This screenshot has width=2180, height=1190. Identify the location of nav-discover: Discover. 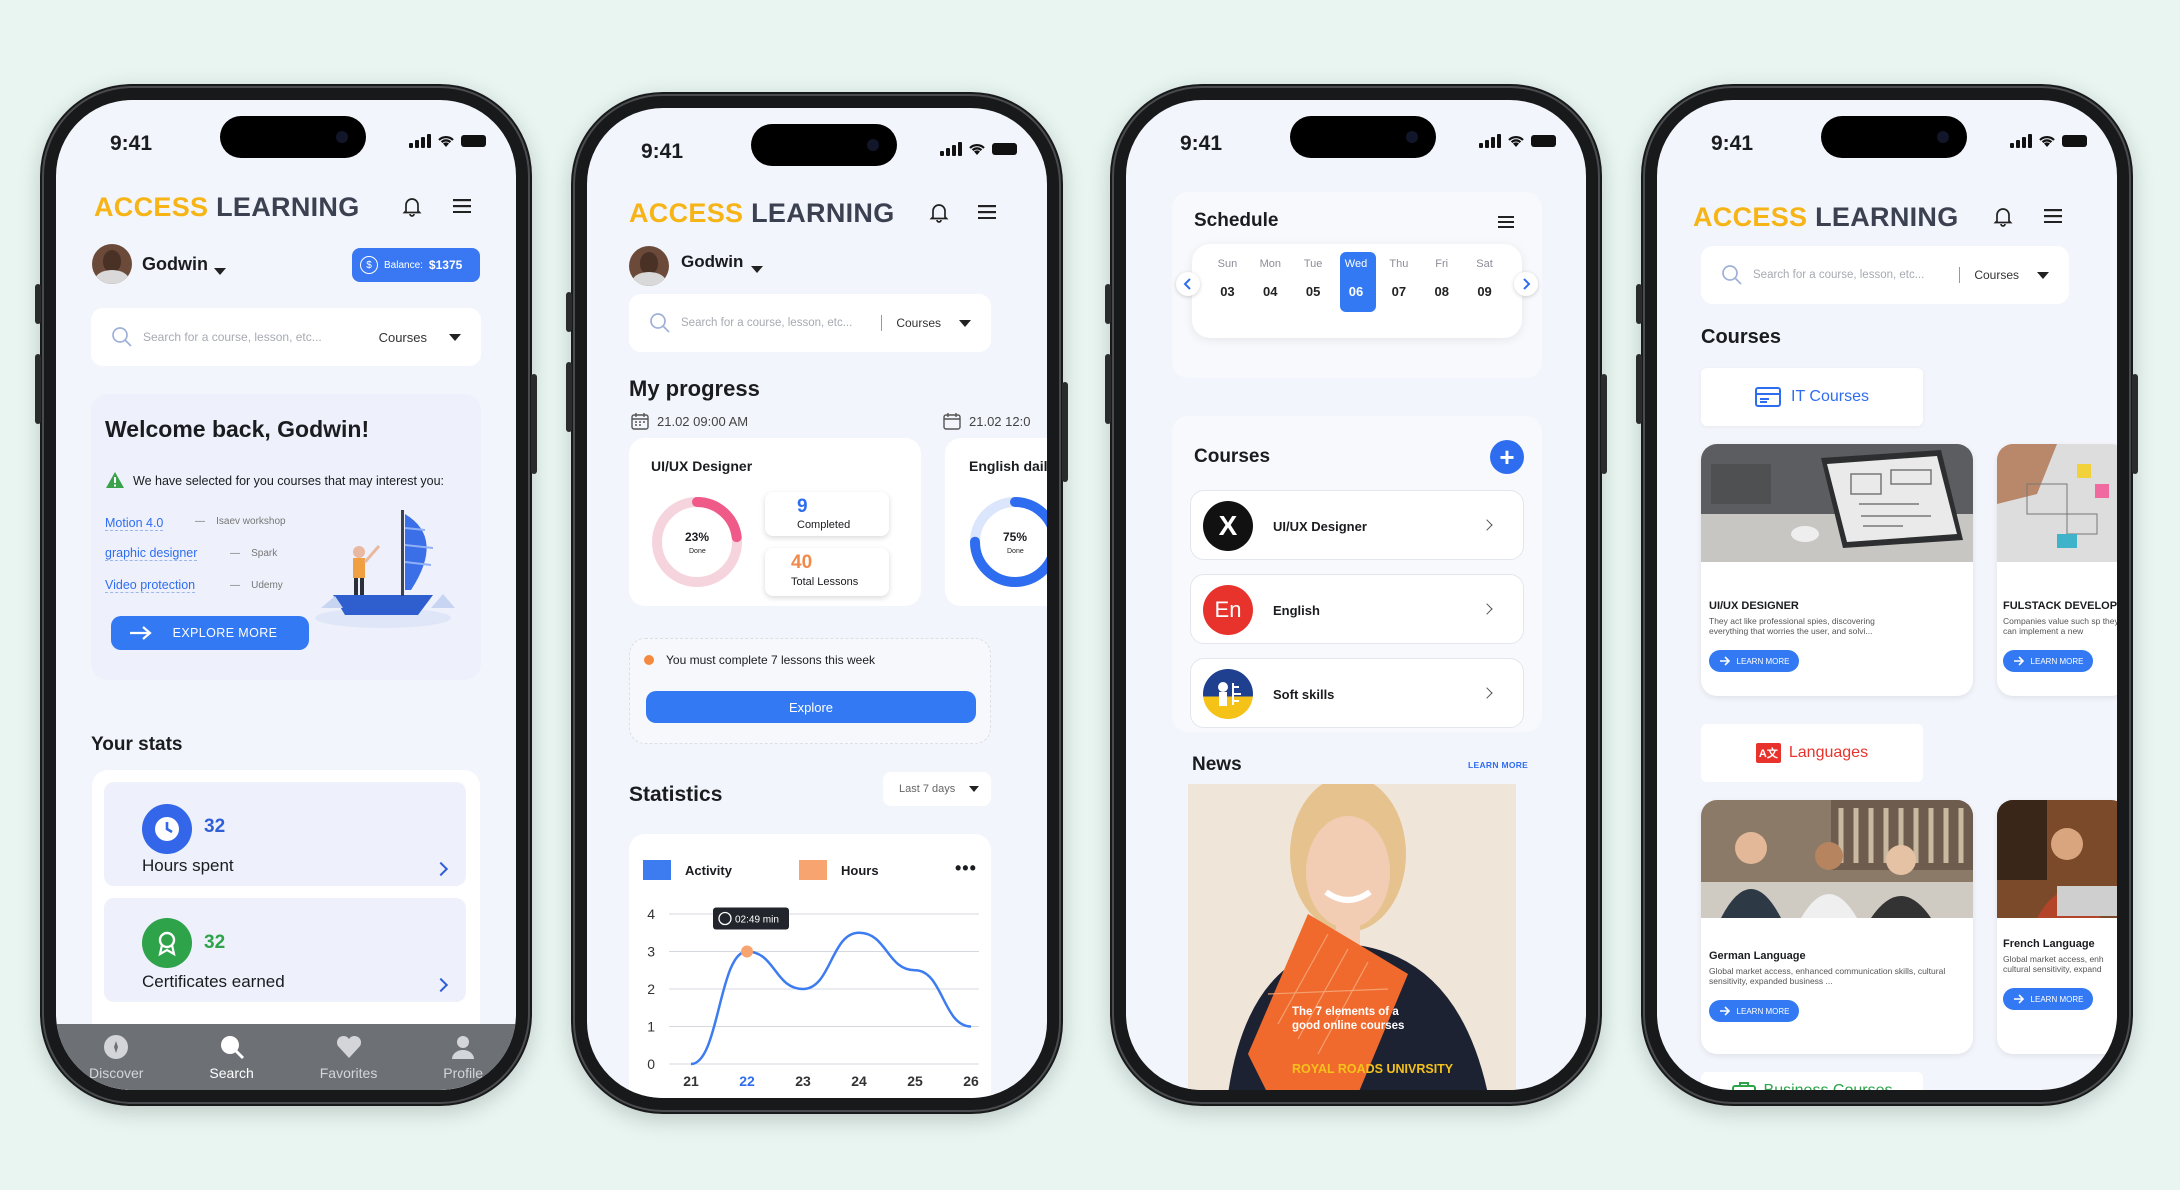
(116, 1057).